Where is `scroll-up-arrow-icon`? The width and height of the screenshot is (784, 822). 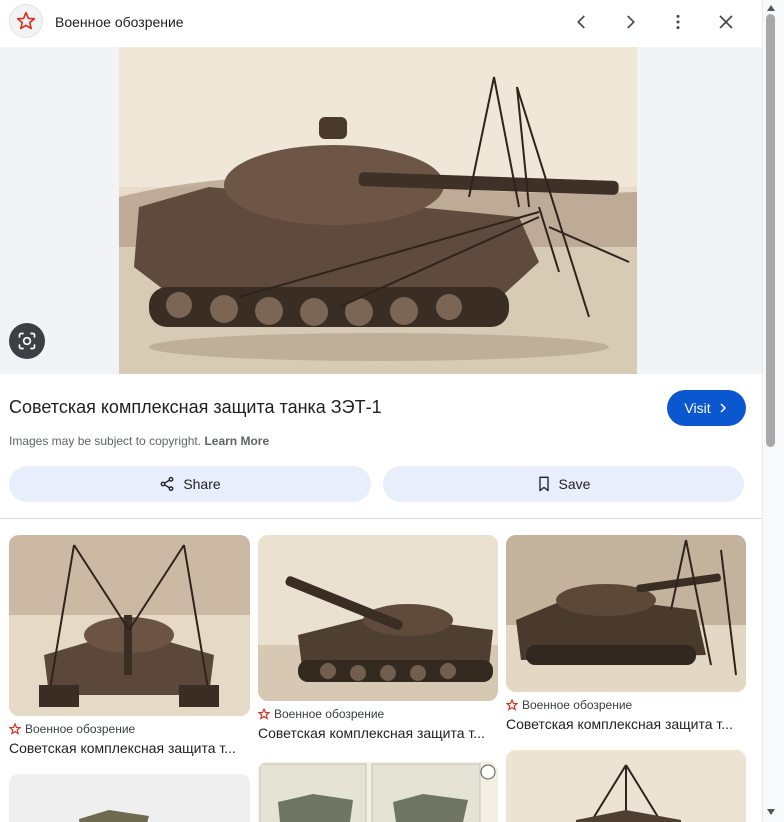
scroll-up-arrow-icon is located at coordinates (771, 8).